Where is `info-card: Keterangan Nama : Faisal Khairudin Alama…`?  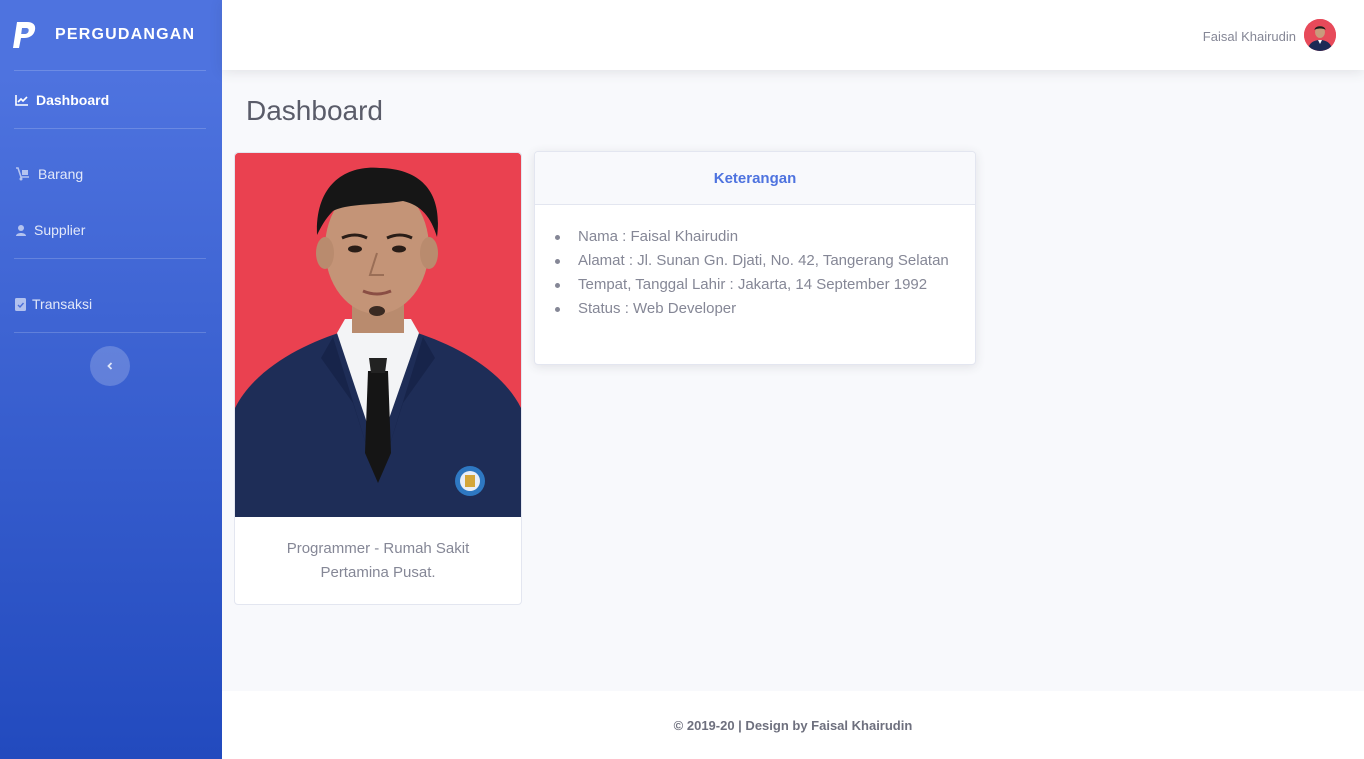 info-card: Keterangan Nama : Faisal Khairudin Alama… is located at coordinates (755, 258).